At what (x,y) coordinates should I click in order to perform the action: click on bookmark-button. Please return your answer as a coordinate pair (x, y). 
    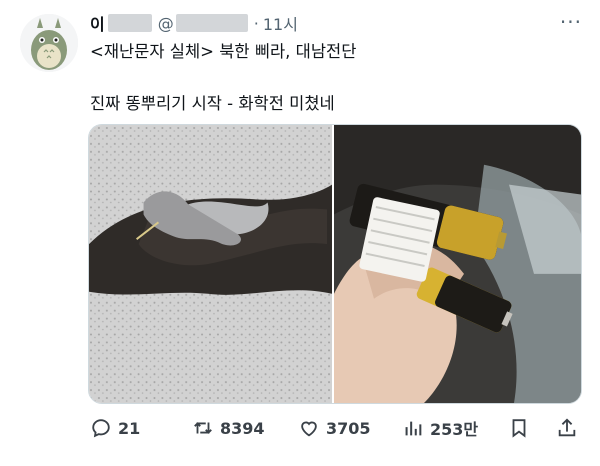
    Looking at the image, I should click on (519, 428).